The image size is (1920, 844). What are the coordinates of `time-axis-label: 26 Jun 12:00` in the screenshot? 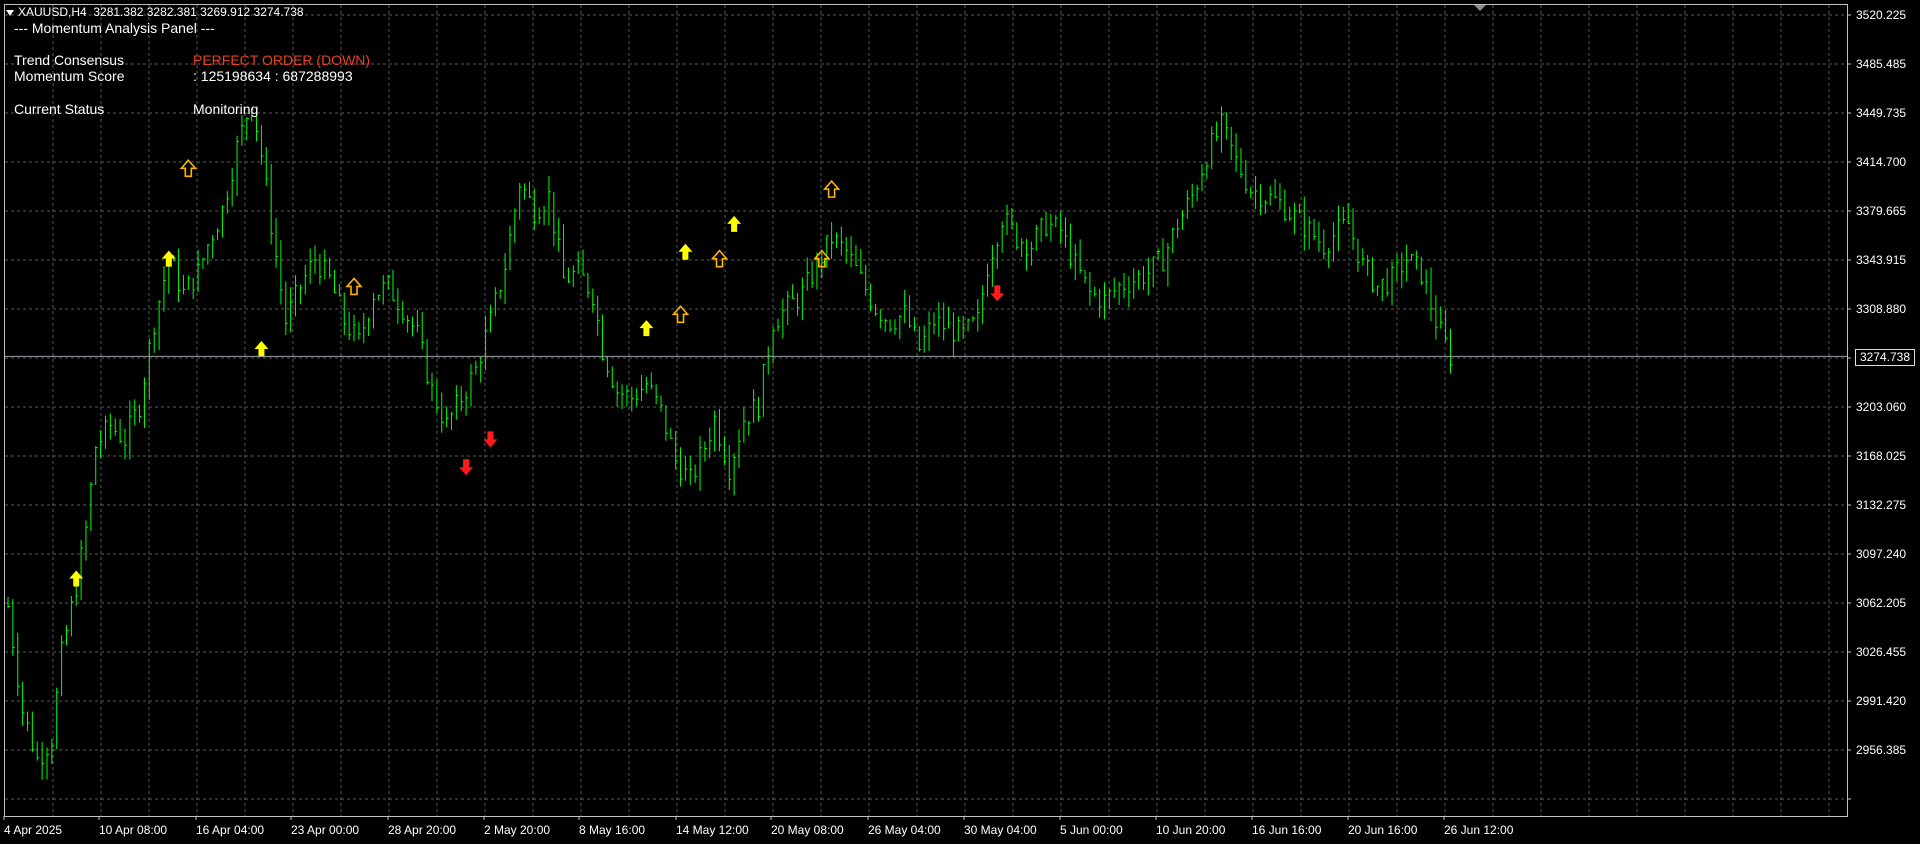 It's located at (1479, 830).